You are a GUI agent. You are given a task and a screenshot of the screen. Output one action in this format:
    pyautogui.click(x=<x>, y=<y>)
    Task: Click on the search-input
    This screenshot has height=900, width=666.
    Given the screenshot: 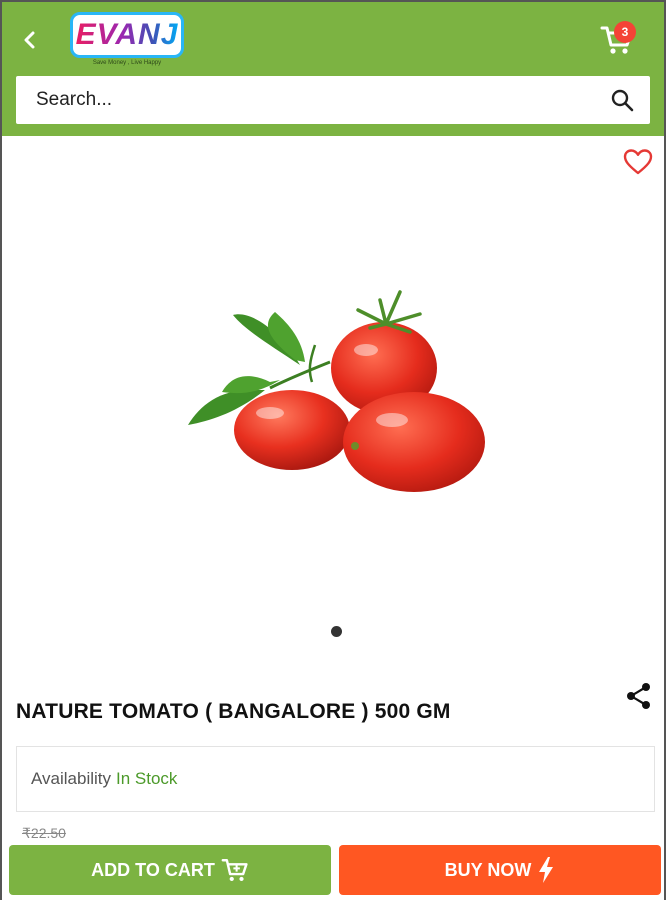 What is the action you would take?
    pyautogui.click(x=296, y=100)
    